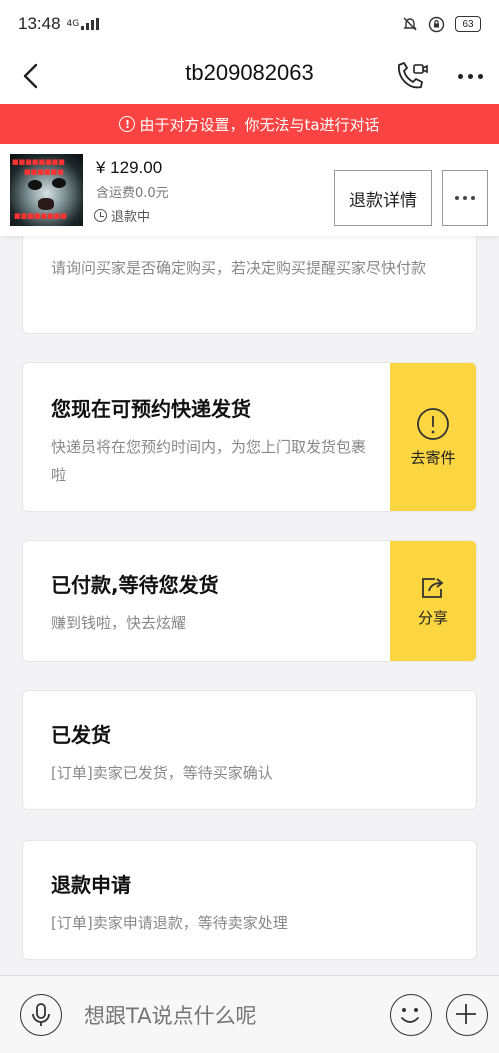 The image size is (499, 1053). I want to click on refund-details-button: 退款详情, so click(383, 198).